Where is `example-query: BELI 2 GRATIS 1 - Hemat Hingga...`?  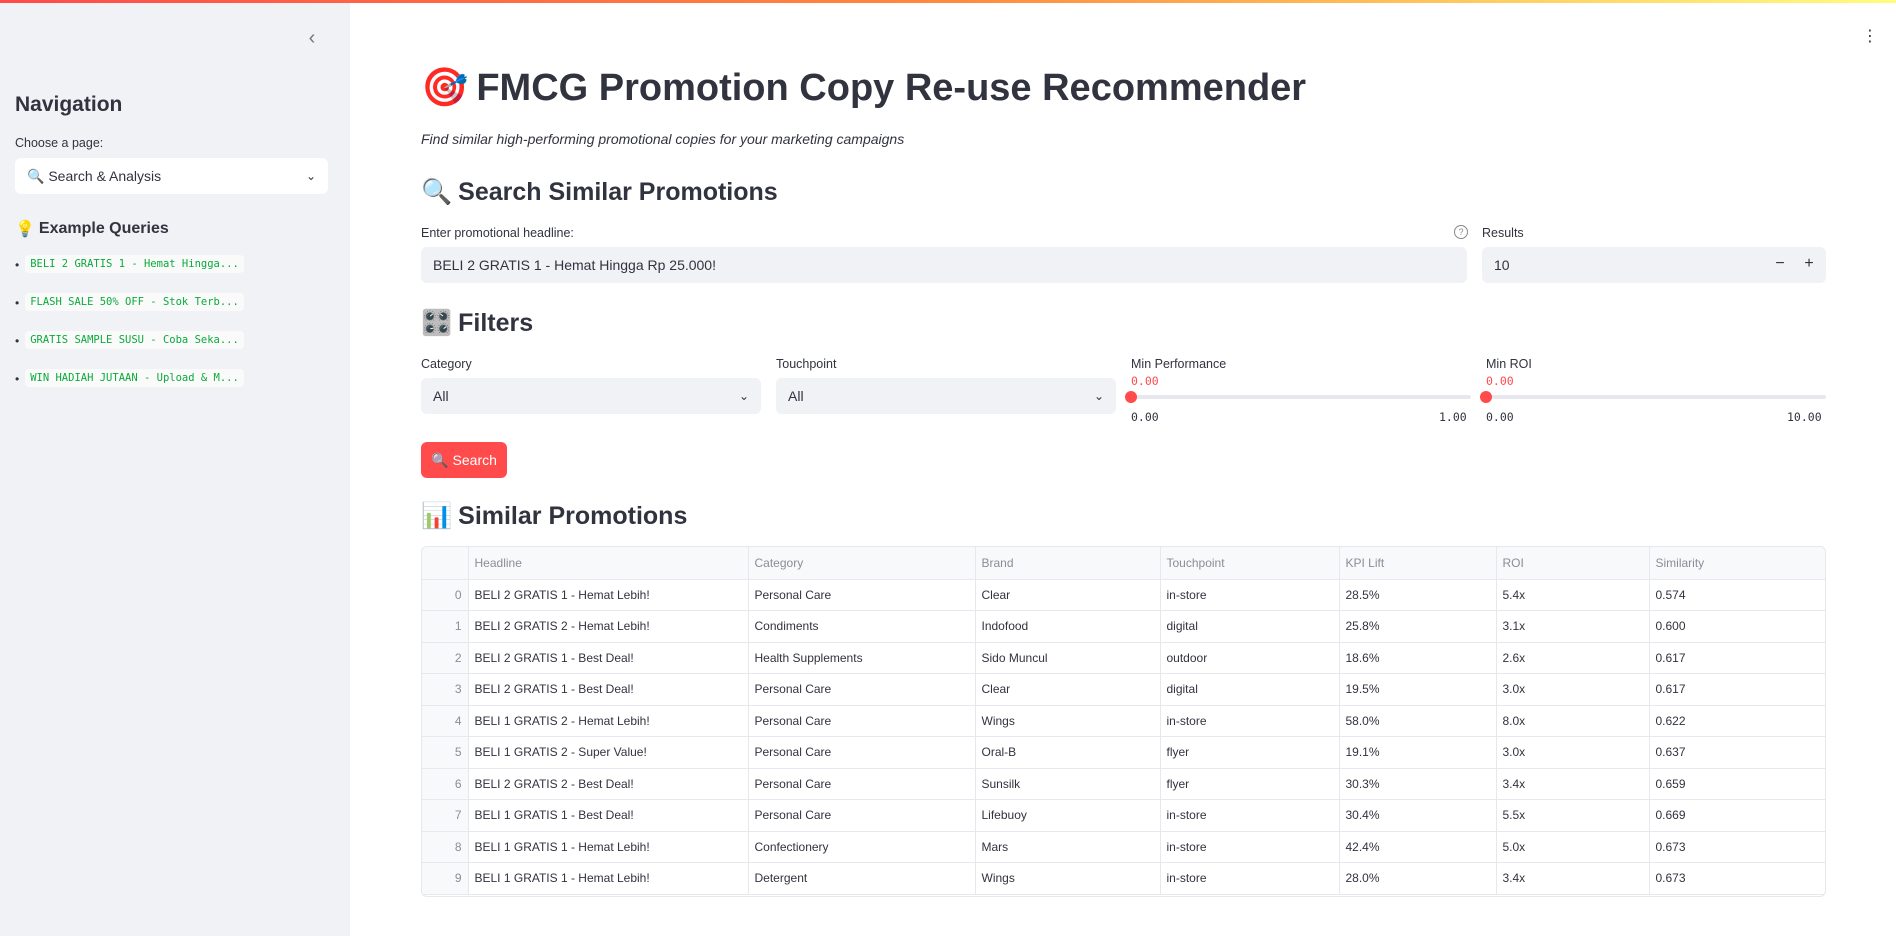 example-query: BELI 2 GRATIS 1 - Hemat Hingga... is located at coordinates (134, 264).